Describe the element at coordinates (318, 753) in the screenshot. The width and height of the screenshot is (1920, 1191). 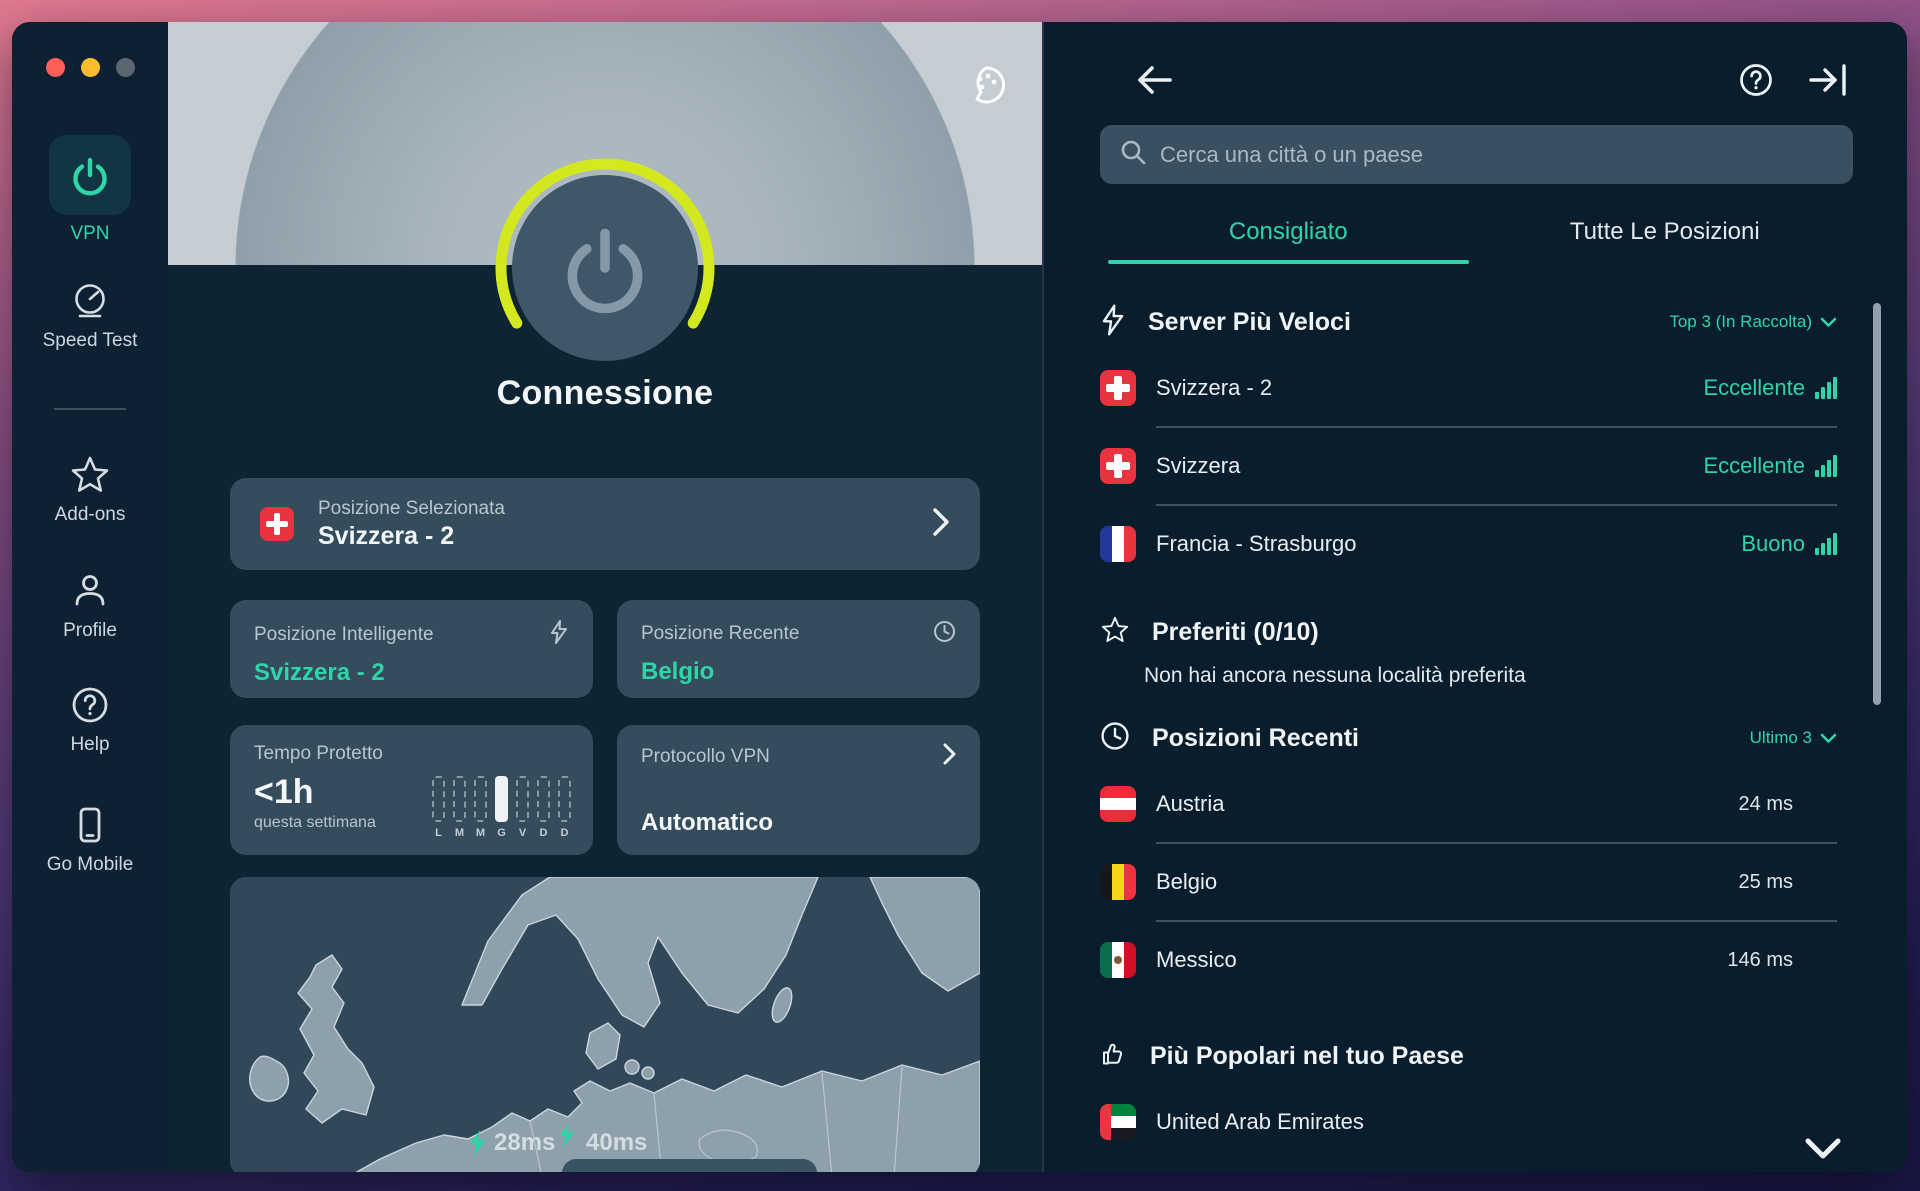
I see `protected-time-label: Tempo Protetto` at that location.